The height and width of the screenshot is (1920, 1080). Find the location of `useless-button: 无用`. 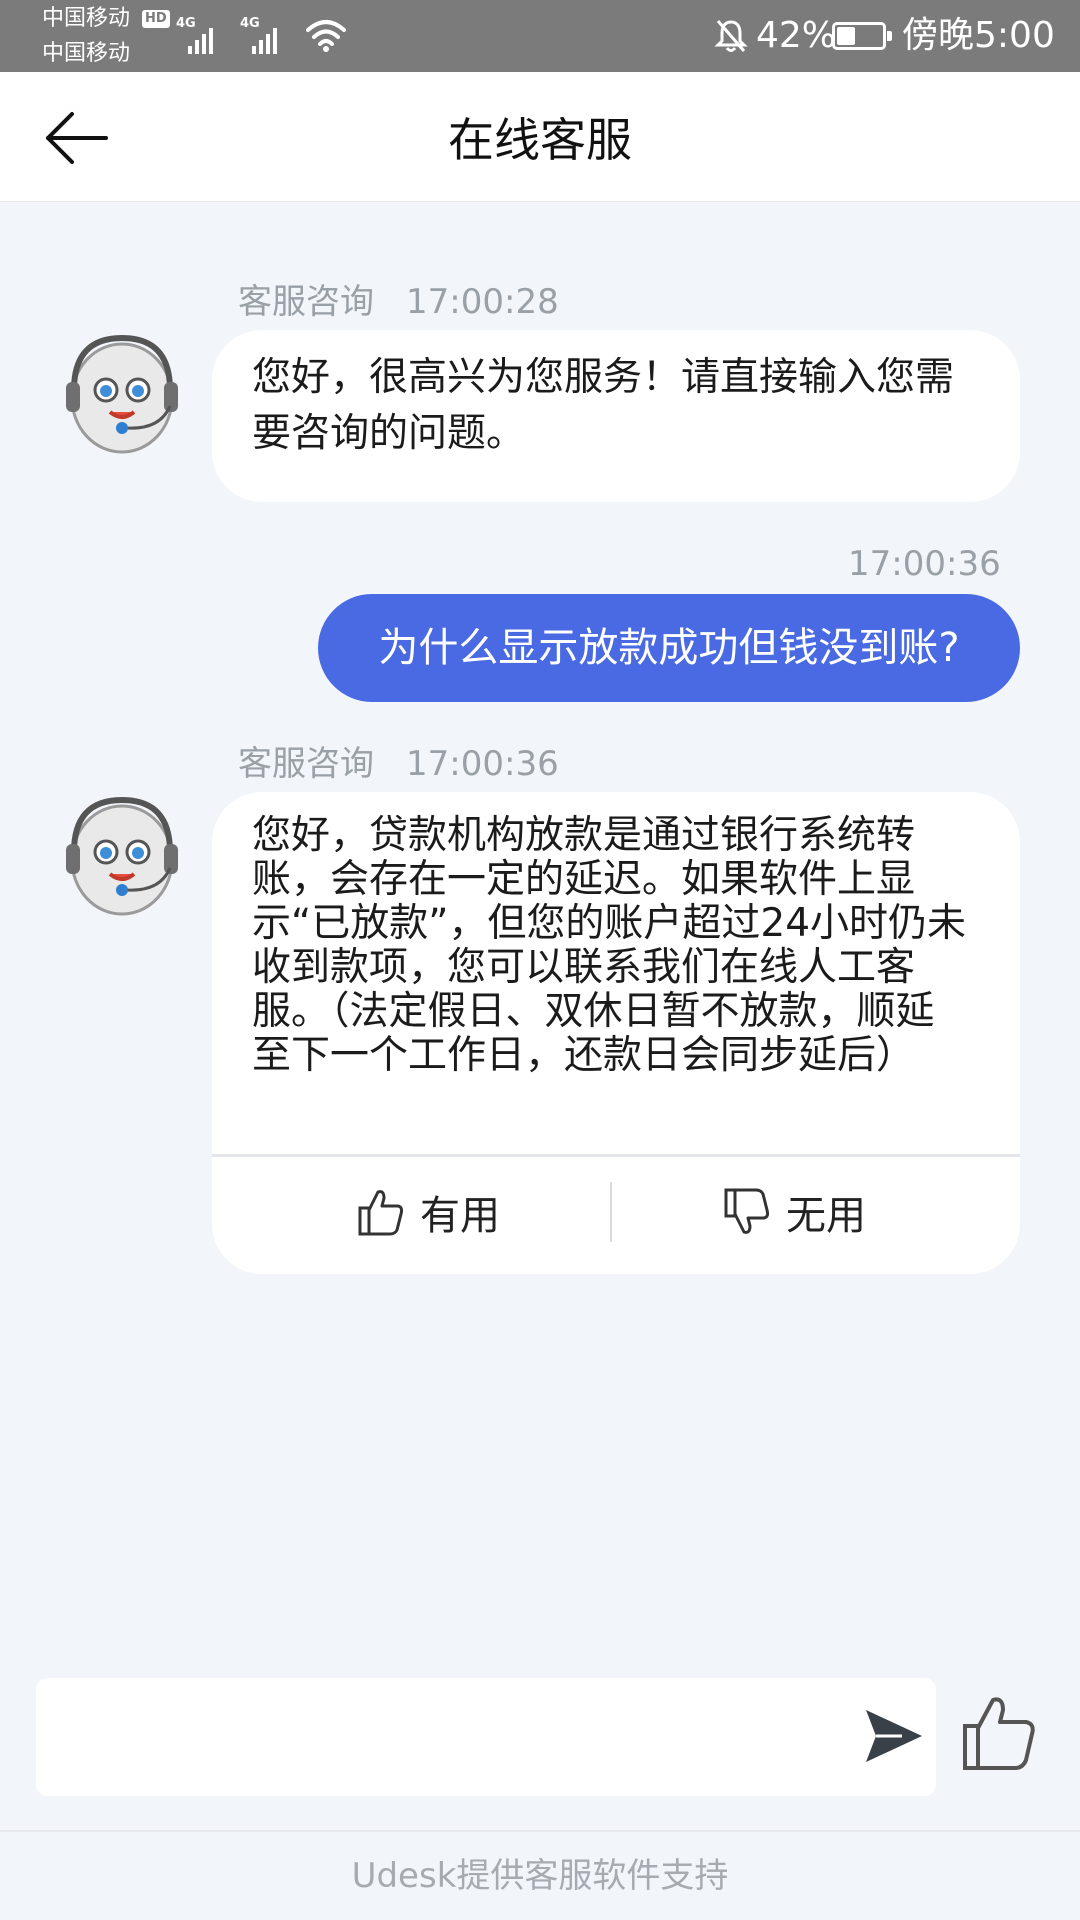

useless-button: 无用 is located at coordinates (795, 1212).